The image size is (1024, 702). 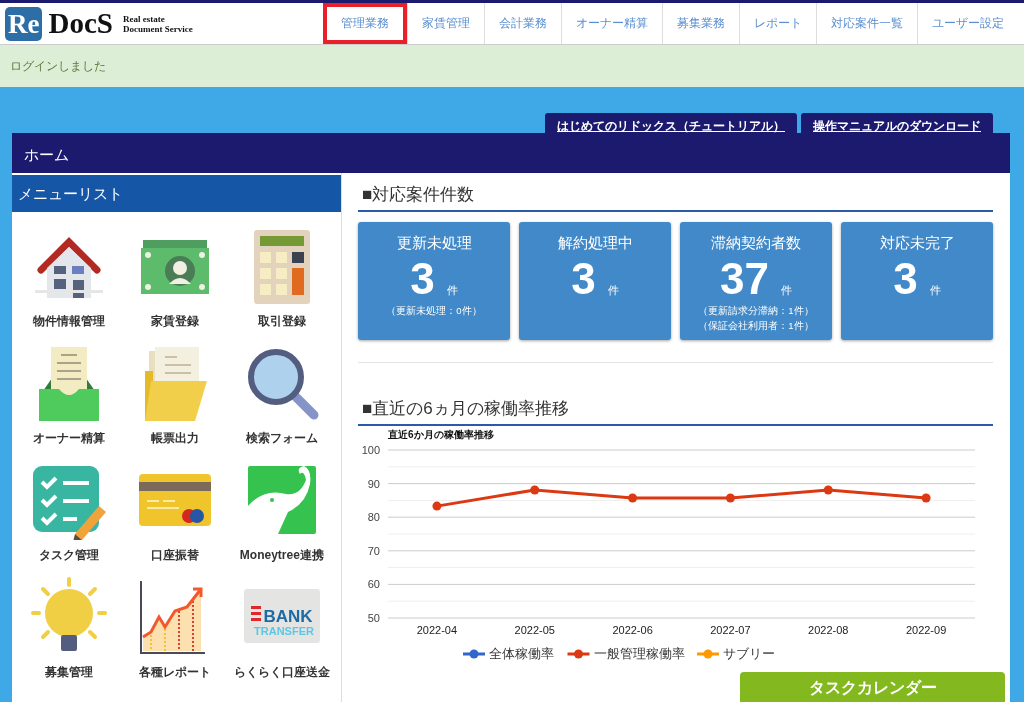 What do you see at coordinates (144, 18) in the screenshot?
I see `logo-tagline: Real estate` at bounding box center [144, 18].